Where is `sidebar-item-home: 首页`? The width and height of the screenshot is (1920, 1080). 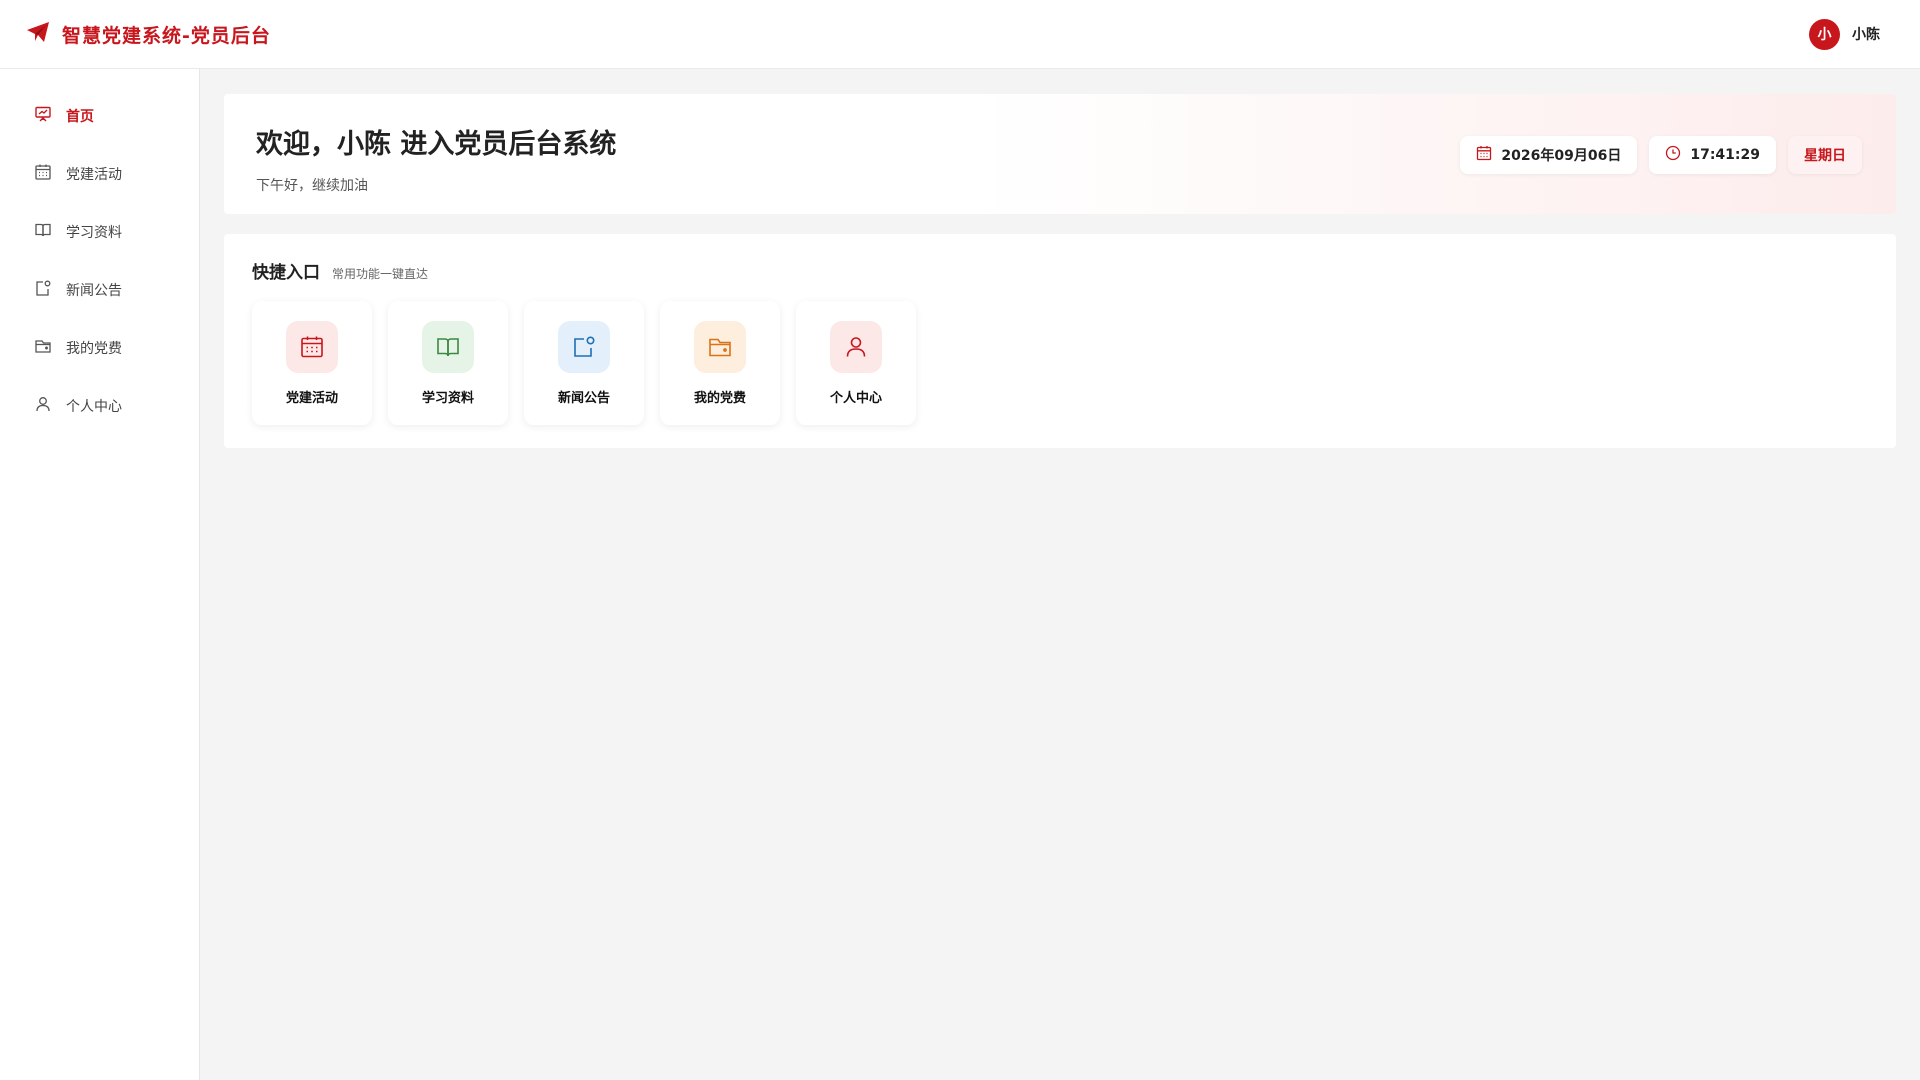 sidebar-item-home: 首页 is located at coordinates (99, 116).